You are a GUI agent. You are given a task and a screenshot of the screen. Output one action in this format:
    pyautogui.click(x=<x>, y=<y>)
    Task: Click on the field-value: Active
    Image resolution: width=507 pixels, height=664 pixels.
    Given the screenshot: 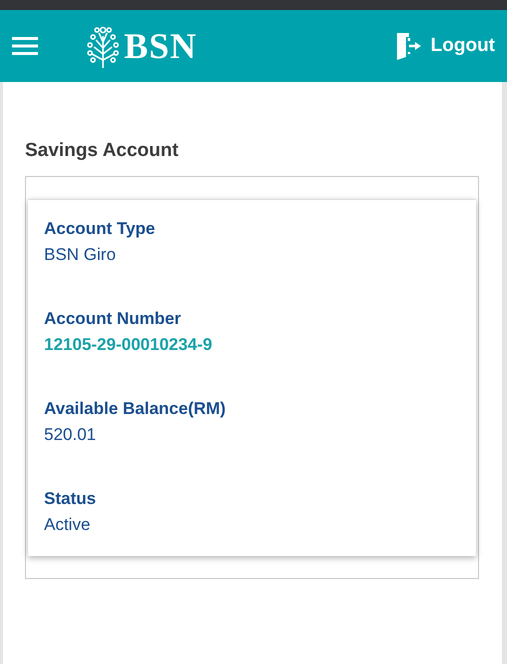 What is the action you would take?
    pyautogui.click(x=68, y=525)
    